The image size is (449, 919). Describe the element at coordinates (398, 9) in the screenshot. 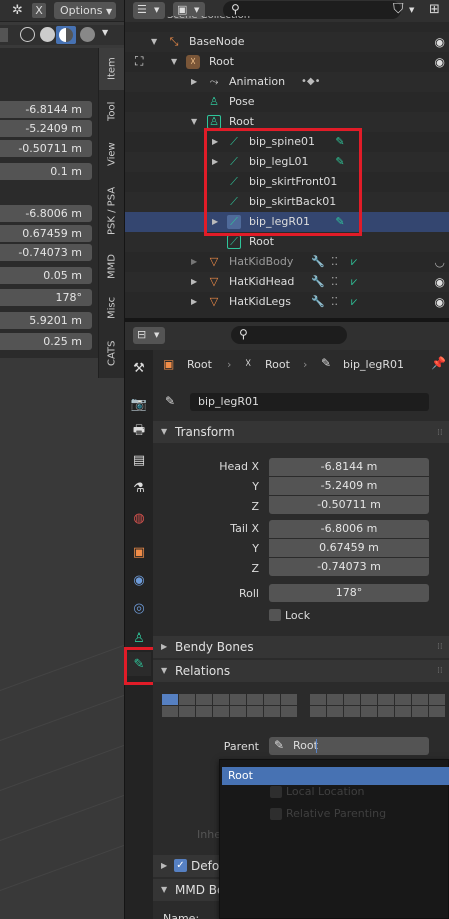

I see `filter-icon: ⛉` at that location.